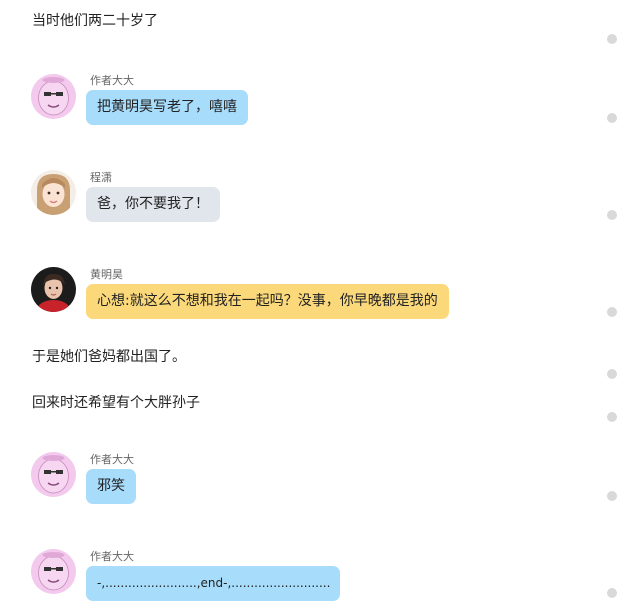  I want to click on speaker-name: 程潇, so click(101, 177).